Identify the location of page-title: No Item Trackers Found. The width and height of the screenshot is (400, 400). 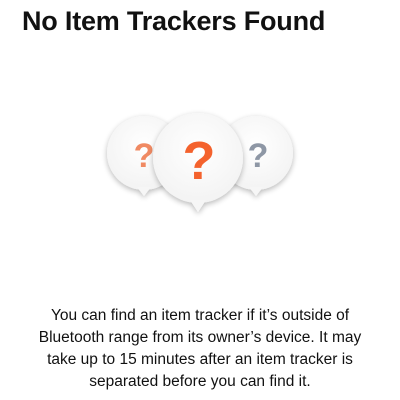
(174, 21).